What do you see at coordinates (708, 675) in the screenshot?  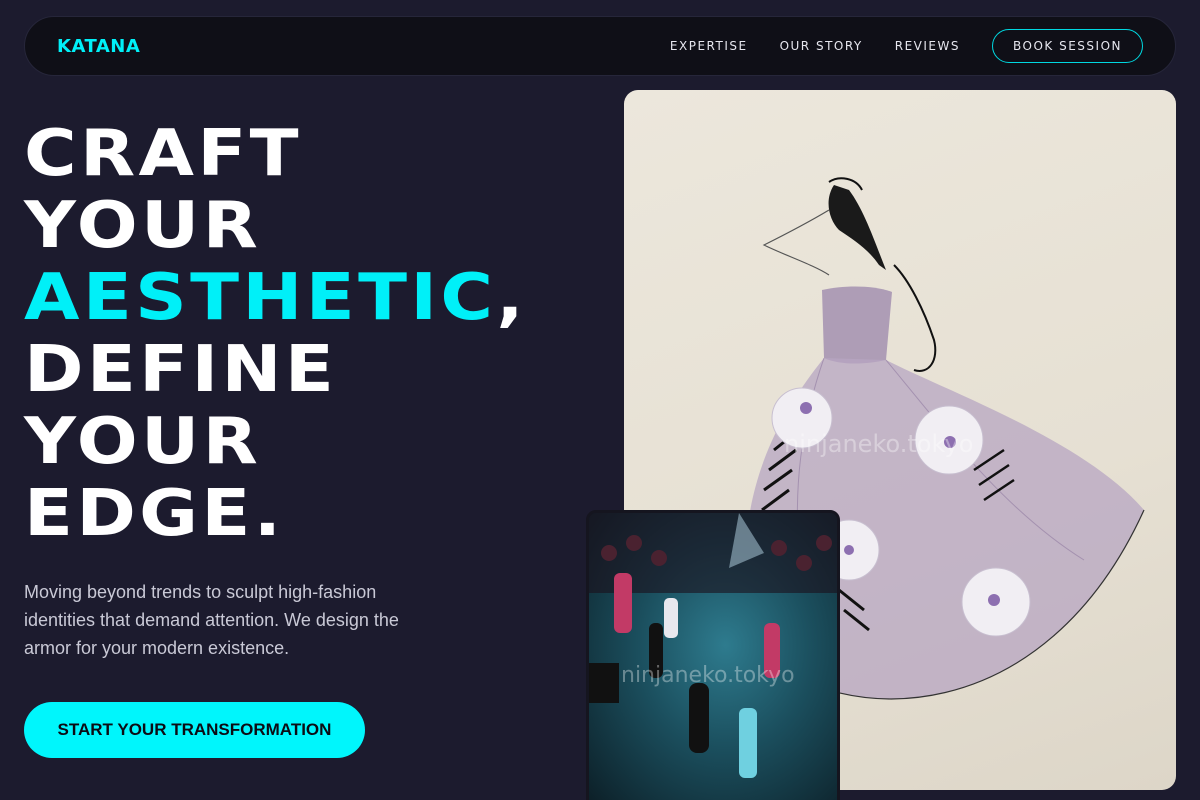 I see `photo-watermark: ninjaneko.tokyo` at bounding box center [708, 675].